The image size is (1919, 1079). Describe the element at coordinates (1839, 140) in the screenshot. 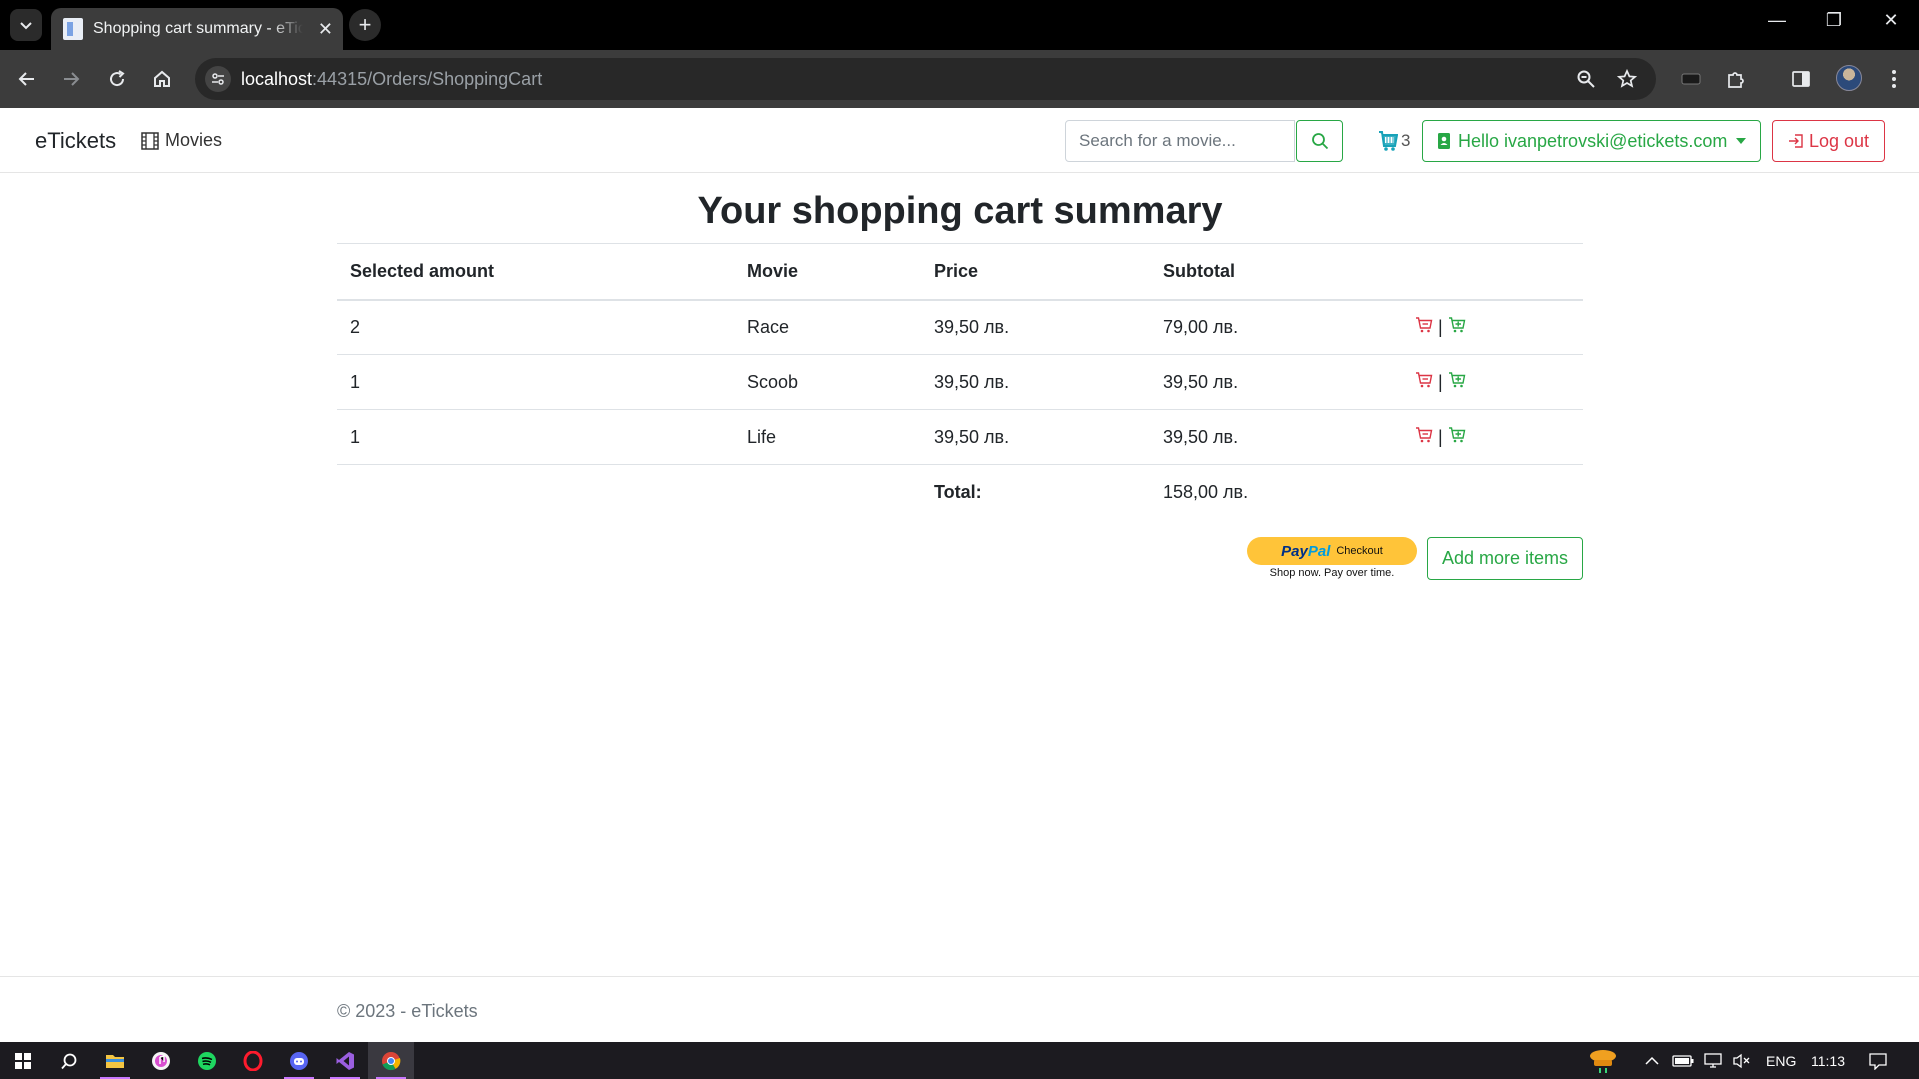

I see `logout-label: Log out` at that location.